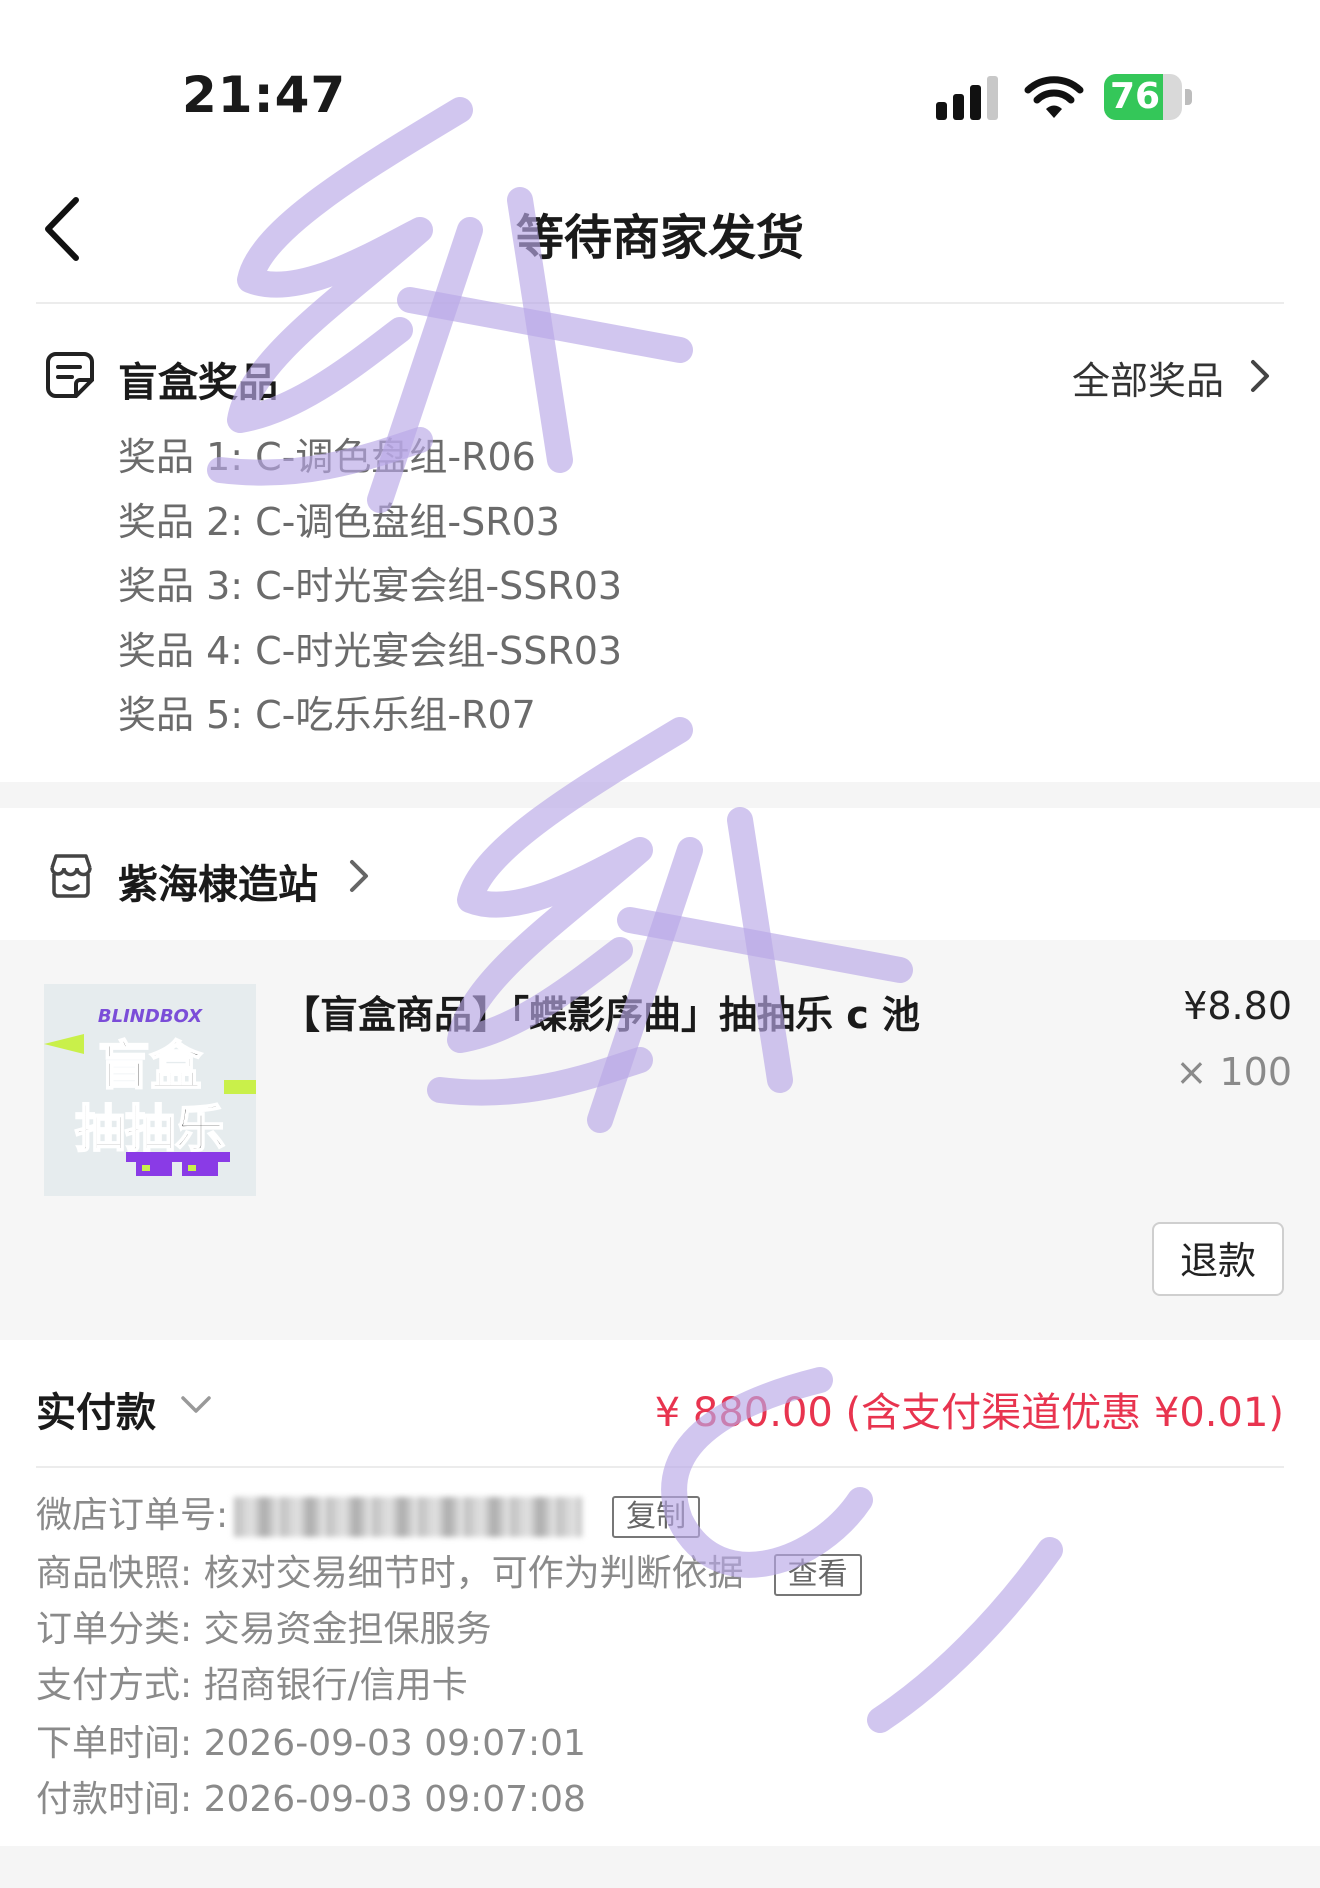 The height and width of the screenshot is (1888, 1320). Describe the element at coordinates (969, 1413) in the screenshot. I see `paid-amount-value: ¥ 880.00 (含支付渠道优惠 ¥0.01)` at that location.